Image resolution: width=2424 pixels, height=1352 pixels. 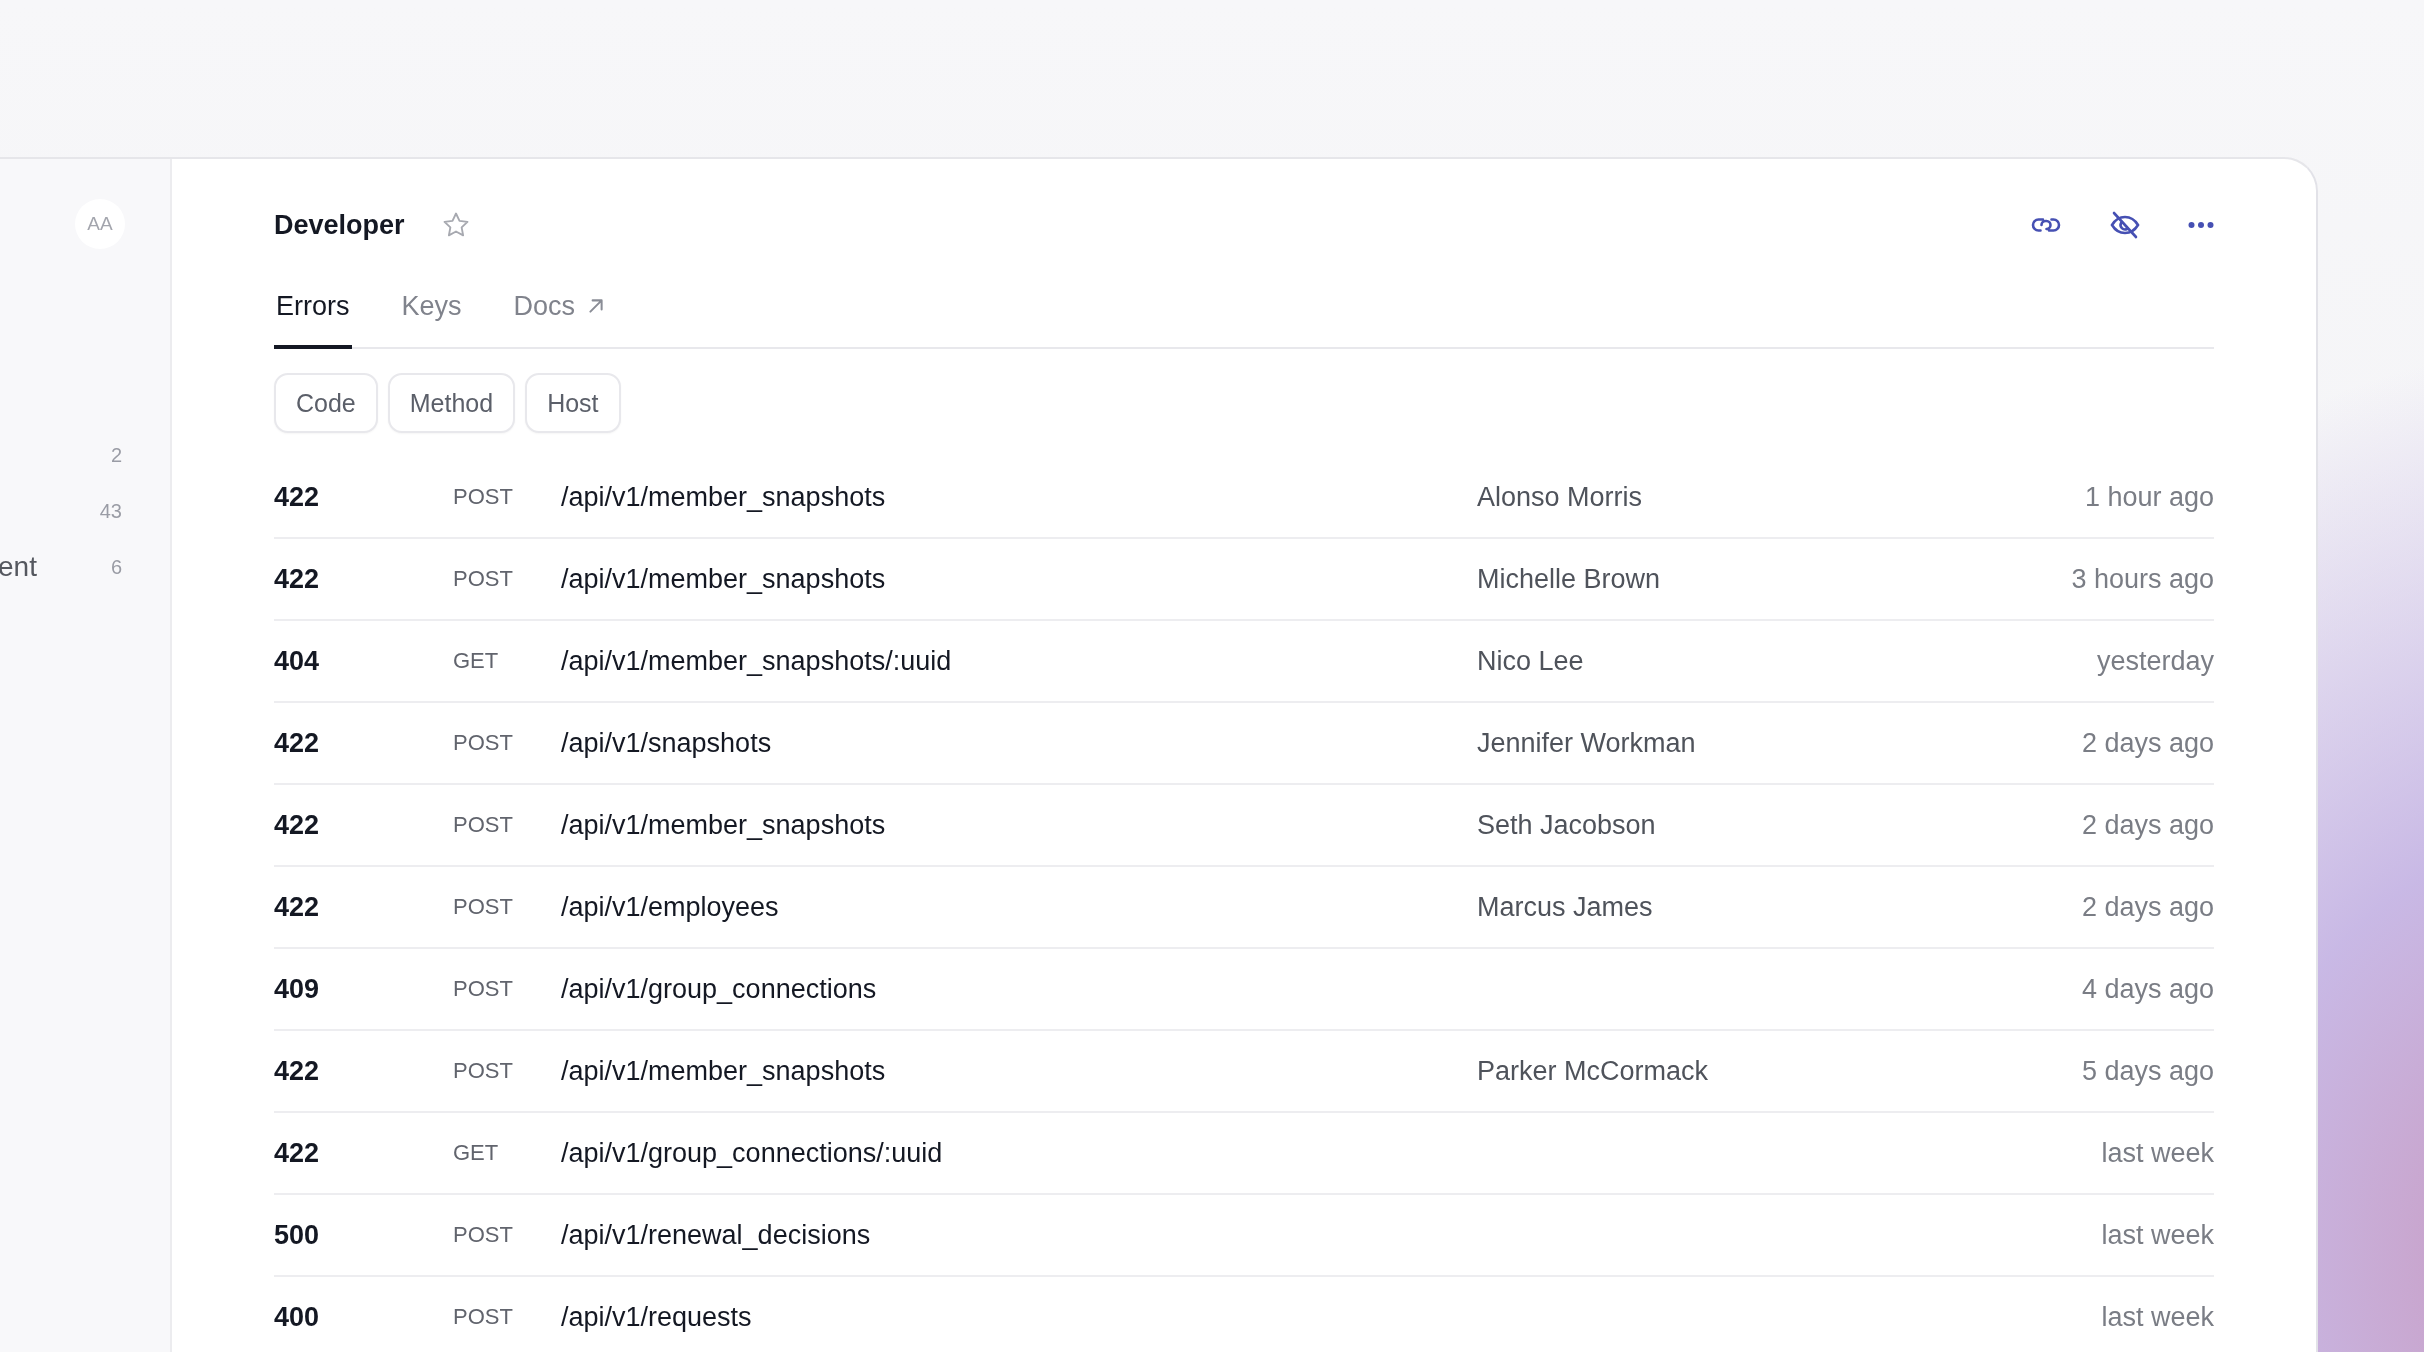 What do you see at coordinates (716, 1235) in the screenshot?
I see `endpoint-path: /api/v1/renewal_decisions` at bounding box center [716, 1235].